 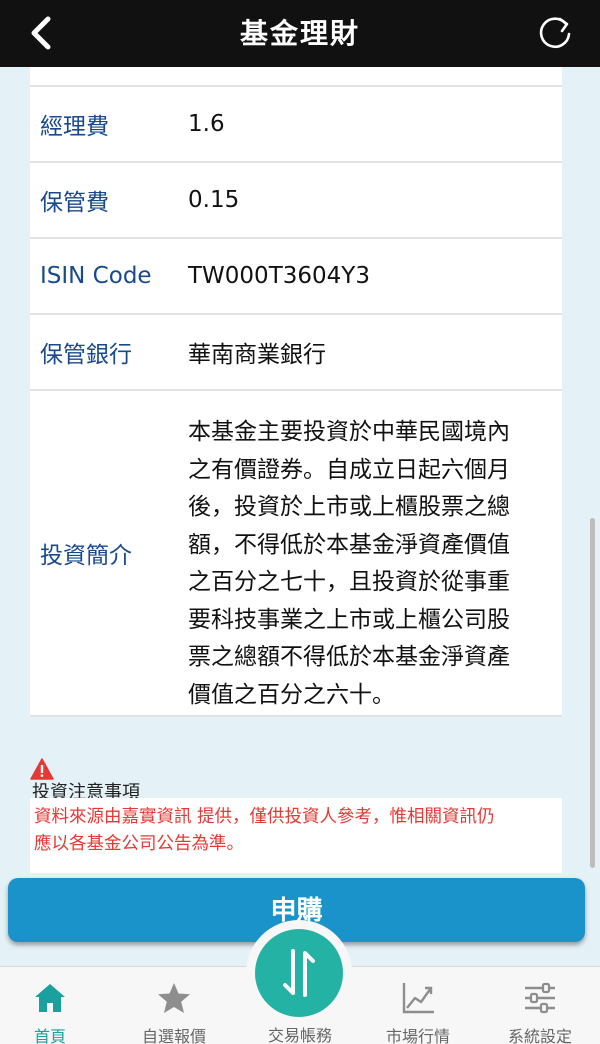 What do you see at coordinates (349, 469) in the screenshot?
I see `description-line: 之有價證券。自成立日起六個月` at bounding box center [349, 469].